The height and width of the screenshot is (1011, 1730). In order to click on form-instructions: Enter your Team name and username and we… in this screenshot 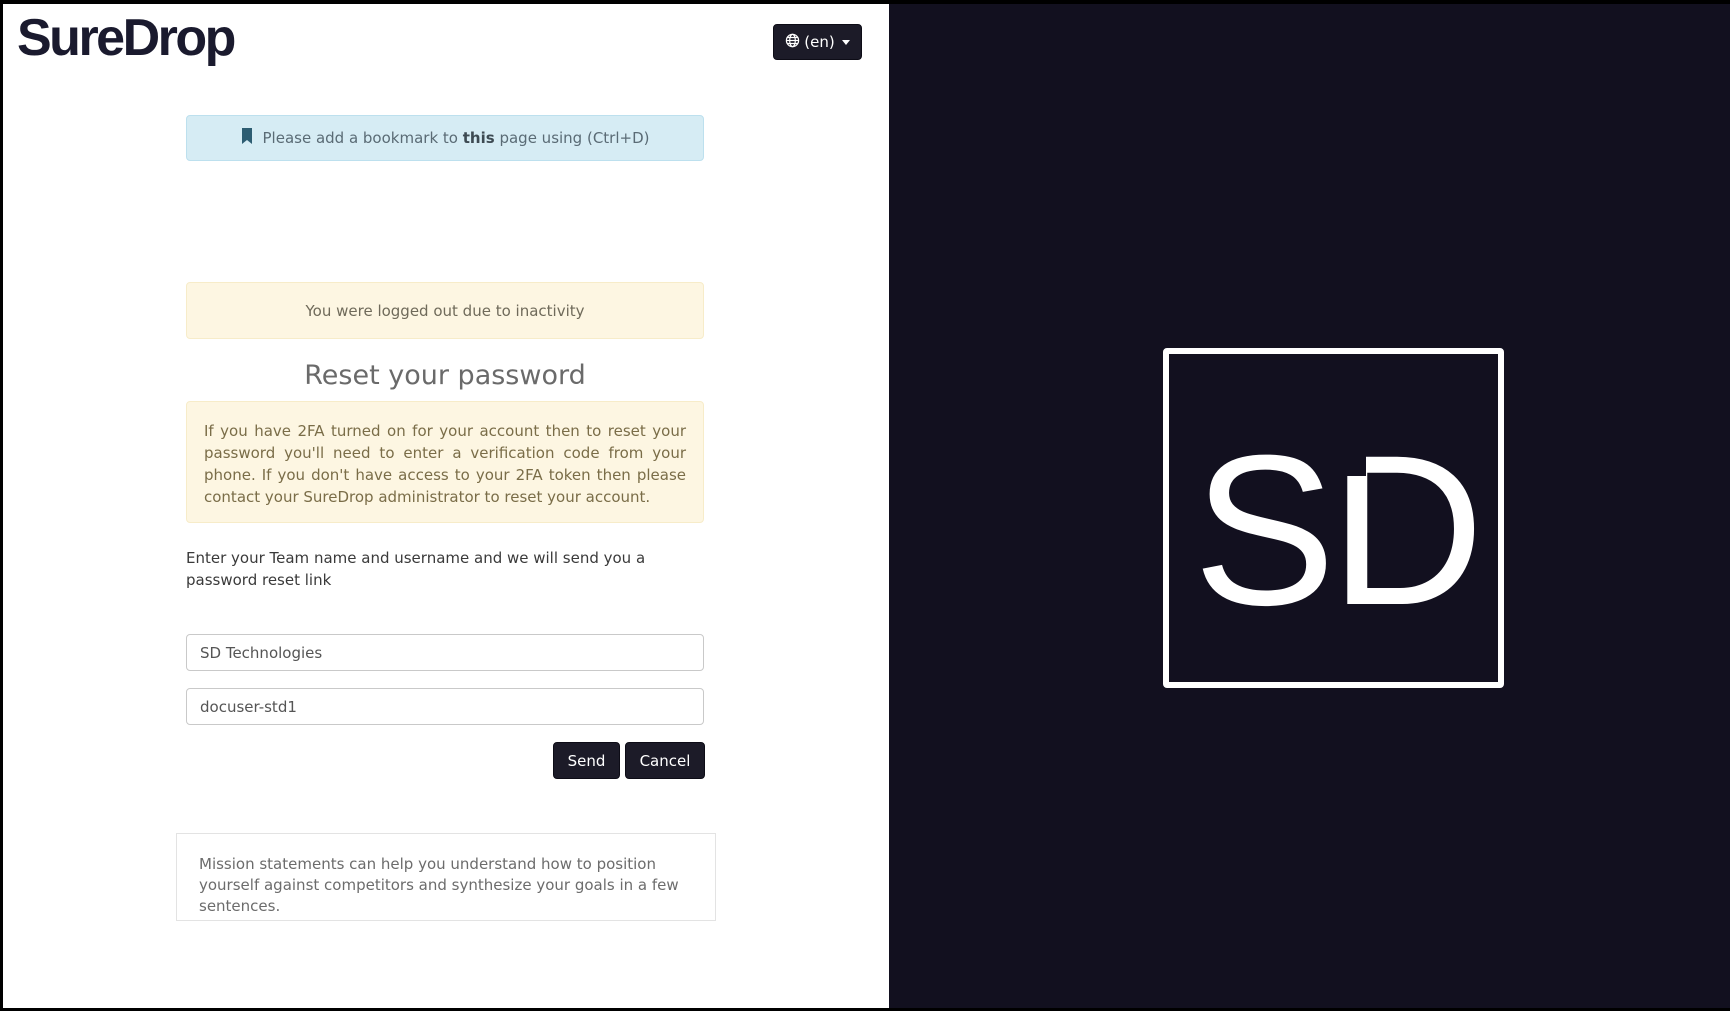, I will do `click(416, 569)`.